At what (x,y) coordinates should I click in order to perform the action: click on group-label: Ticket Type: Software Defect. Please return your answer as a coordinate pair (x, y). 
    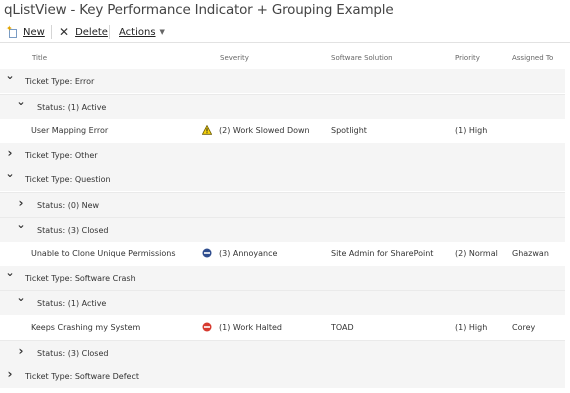
    Looking at the image, I should click on (82, 377).